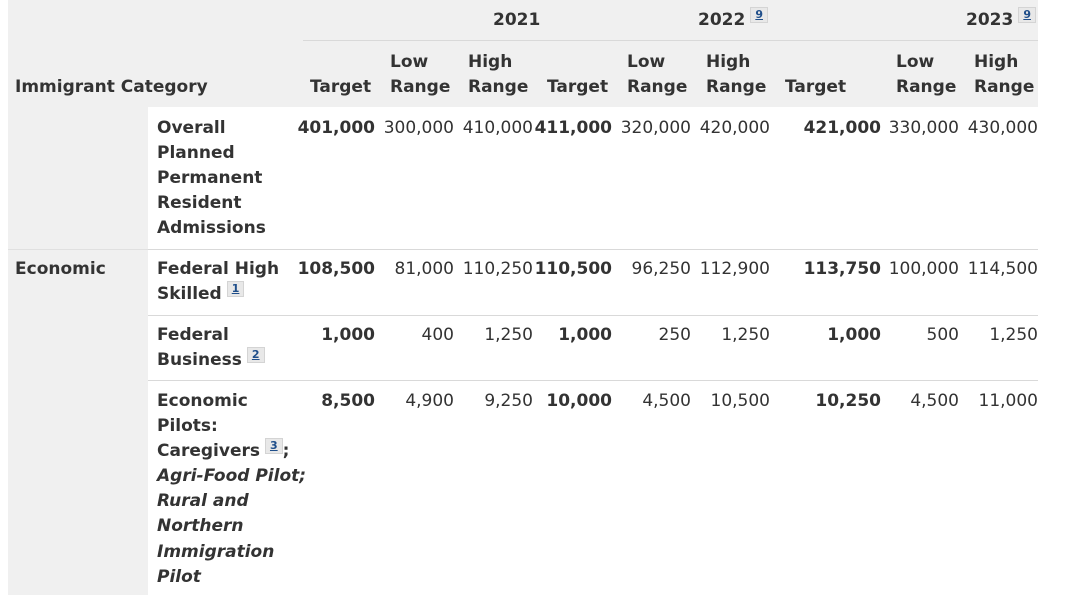  What do you see at coordinates (740, 401) in the screenshot?
I see `table-cell: 10,500` at bounding box center [740, 401].